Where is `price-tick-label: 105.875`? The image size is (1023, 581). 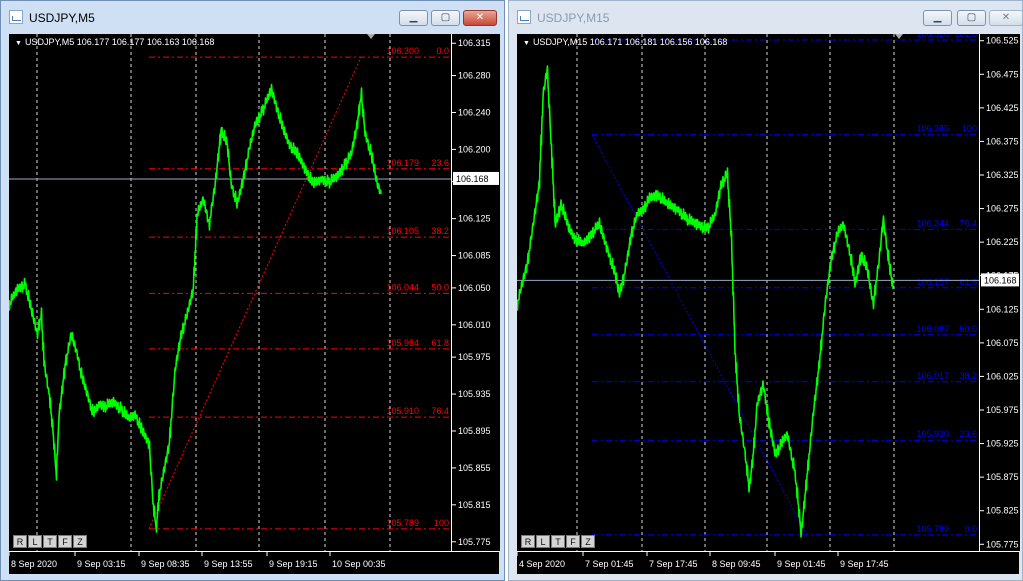 price-tick-label: 105.875 is located at coordinates (1002, 477).